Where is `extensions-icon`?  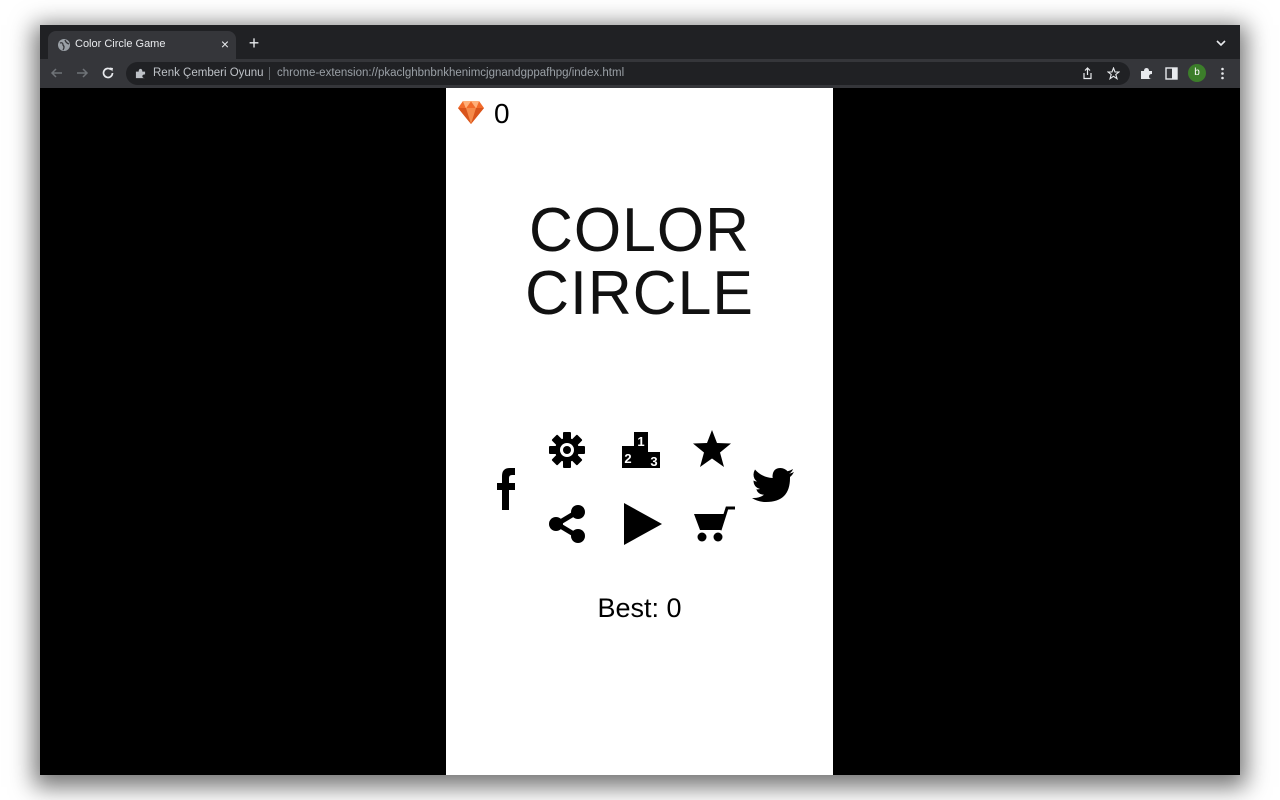 extensions-icon is located at coordinates (1146, 73).